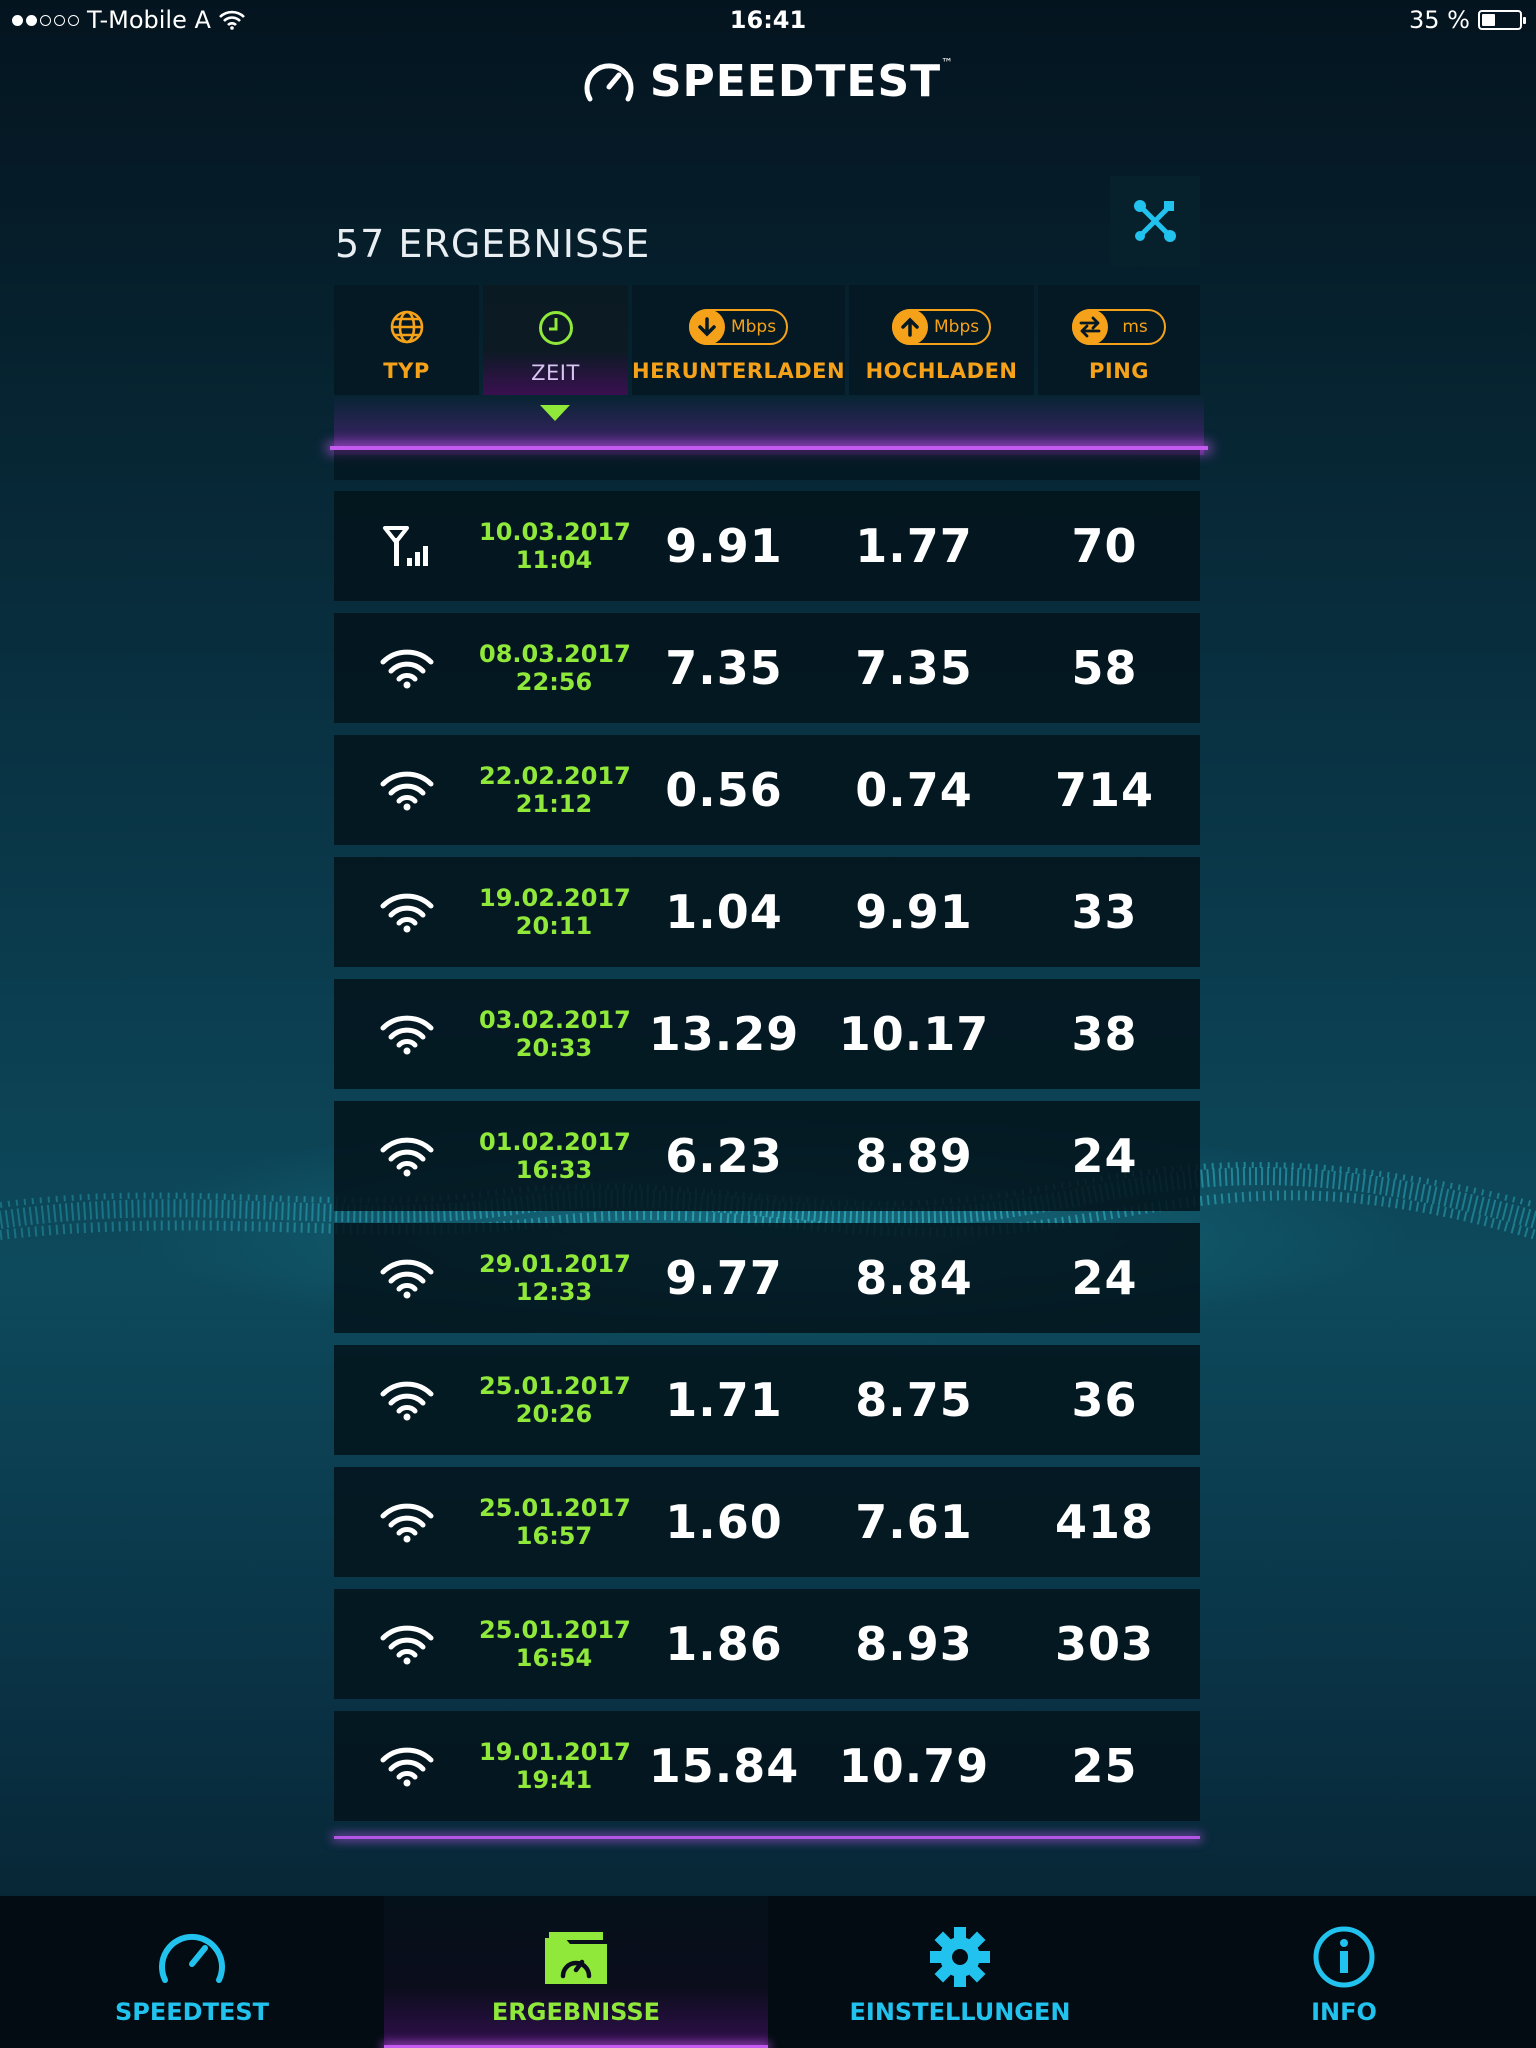 This screenshot has height=2048, width=1536. What do you see at coordinates (724, 1400) in the screenshot?
I see `result-download: 1.71` at bounding box center [724, 1400].